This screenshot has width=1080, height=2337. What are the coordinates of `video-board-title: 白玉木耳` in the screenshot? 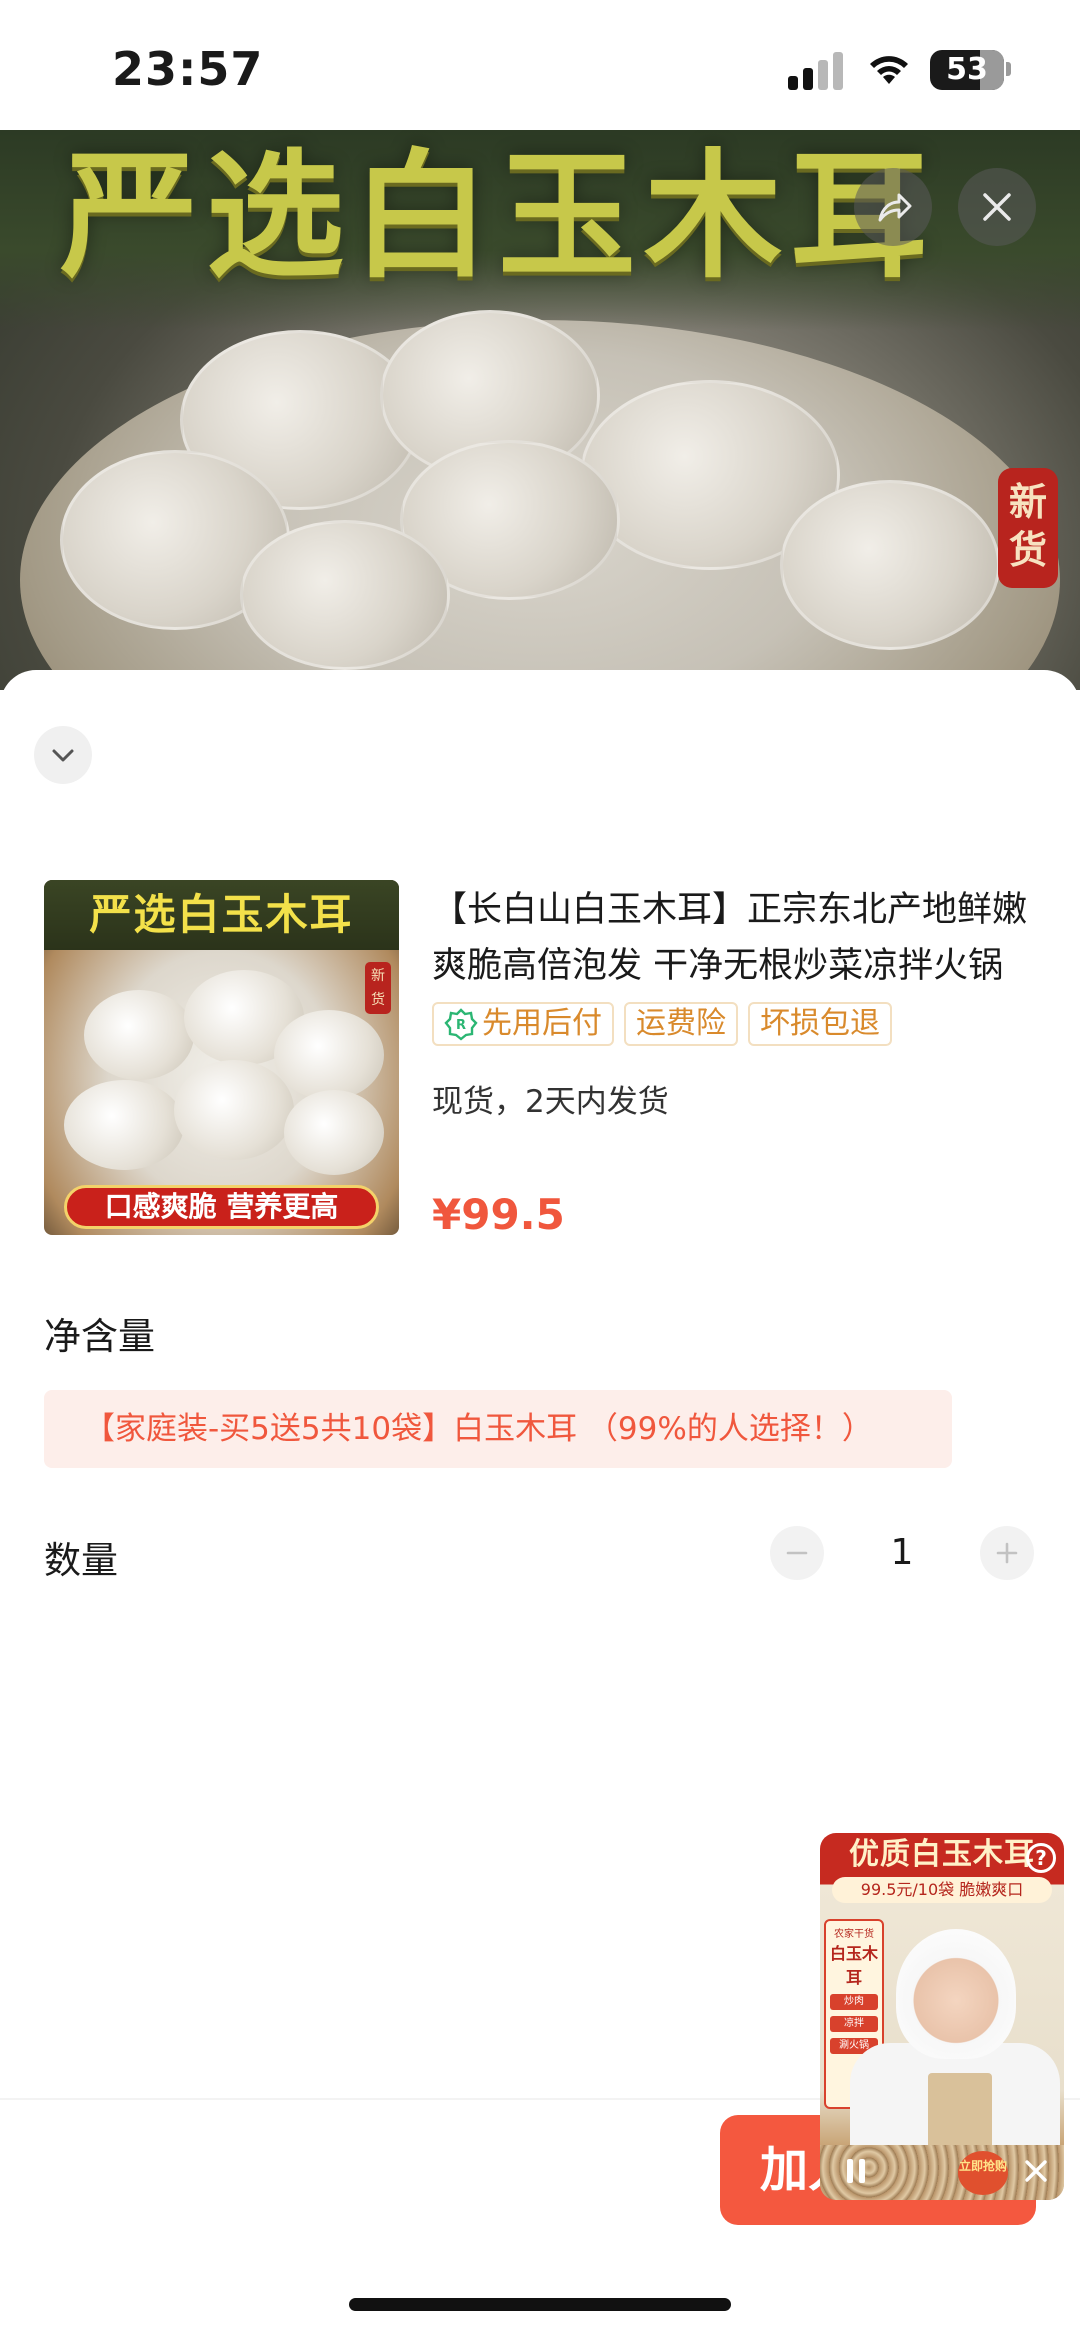 It's located at (853, 1965).